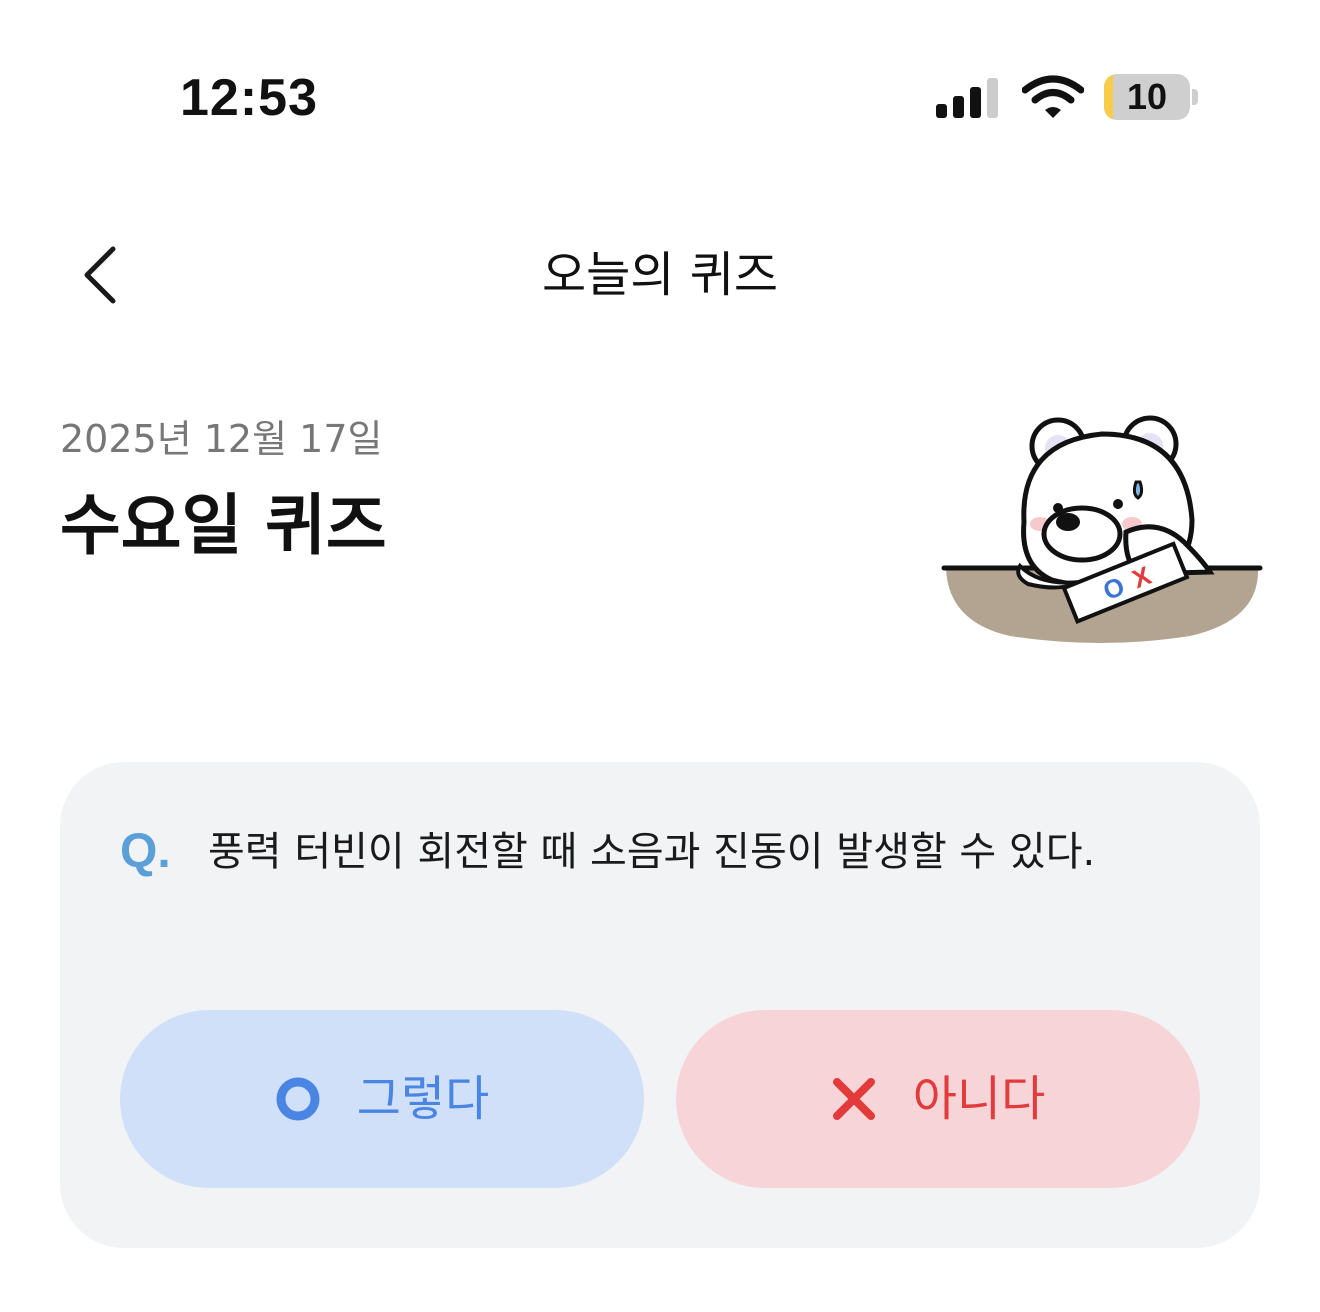 The height and width of the screenshot is (1312, 1320). Describe the element at coordinates (1053, 96) in the screenshot. I see `wifi-icon` at that location.